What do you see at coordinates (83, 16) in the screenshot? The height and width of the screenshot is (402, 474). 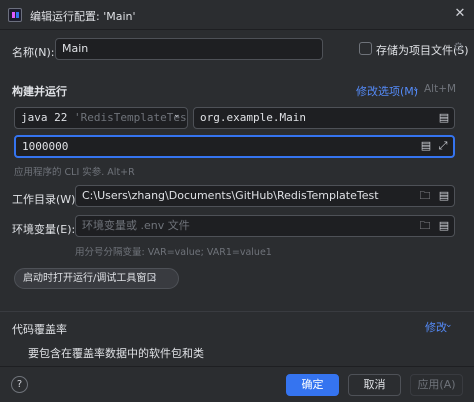 I see `window-title: 编辑运行配置: 'Main'` at bounding box center [83, 16].